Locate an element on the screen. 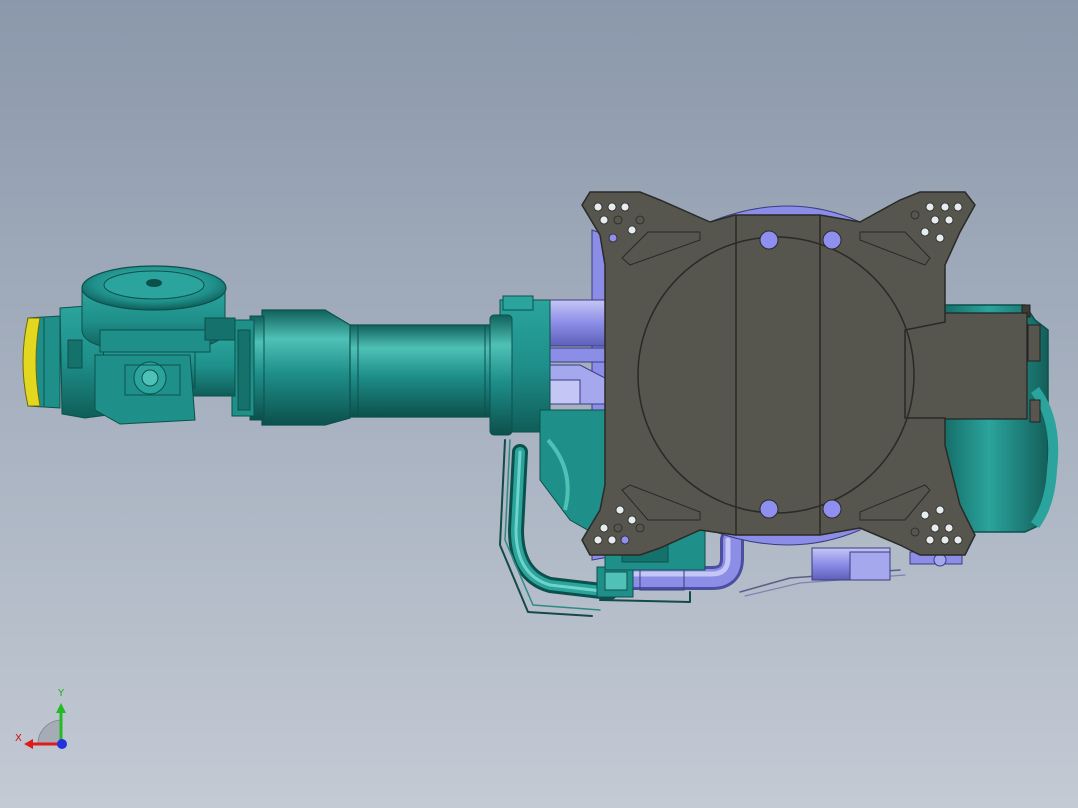 The image size is (1078, 808). x-axis-label: X is located at coordinates (18, 738).